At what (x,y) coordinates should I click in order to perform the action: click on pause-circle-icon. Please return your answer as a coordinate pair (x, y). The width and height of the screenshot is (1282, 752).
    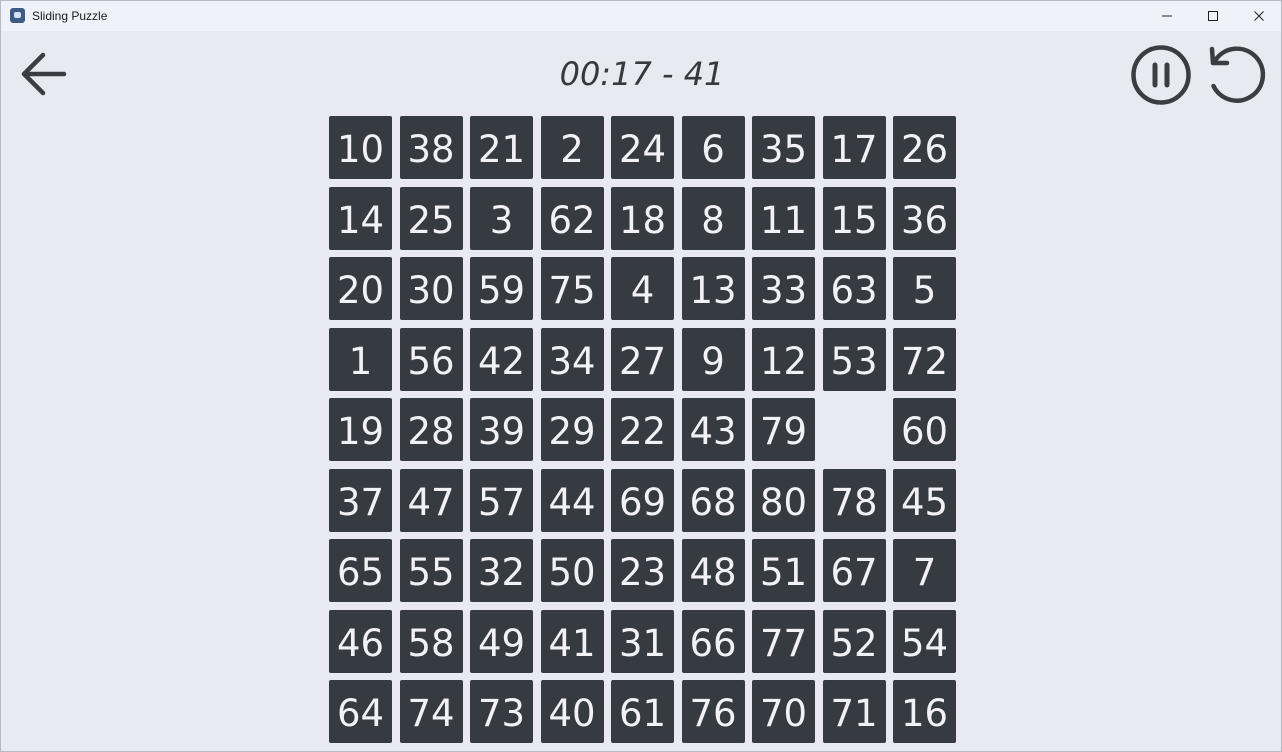
    Looking at the image, I should click on (1161, 75).